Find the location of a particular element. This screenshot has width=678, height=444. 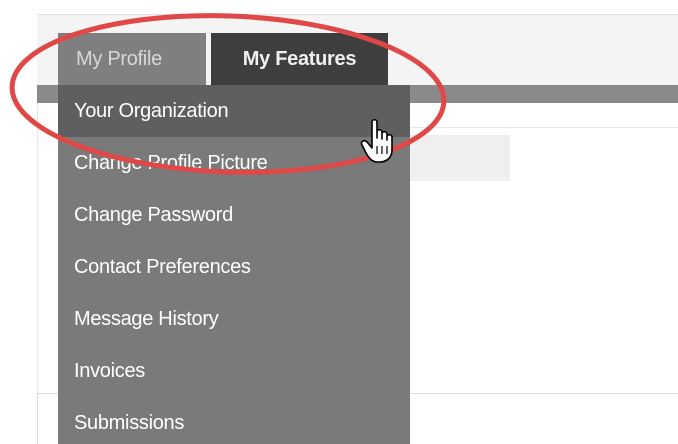

menu-item-your-organization: Your Organization is located at coordinates (234, 111).